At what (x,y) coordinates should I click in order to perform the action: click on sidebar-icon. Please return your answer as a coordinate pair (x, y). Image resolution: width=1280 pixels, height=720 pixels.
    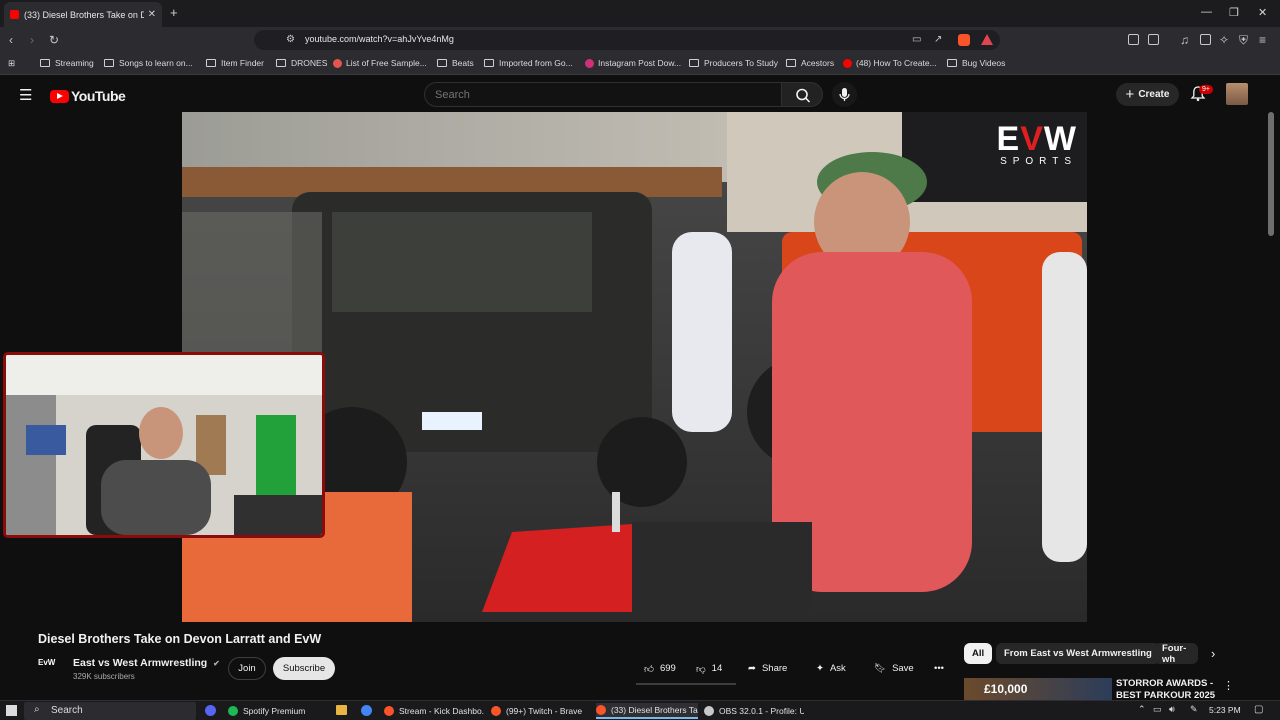
    Looking at the image, I should click on (1205, 39).